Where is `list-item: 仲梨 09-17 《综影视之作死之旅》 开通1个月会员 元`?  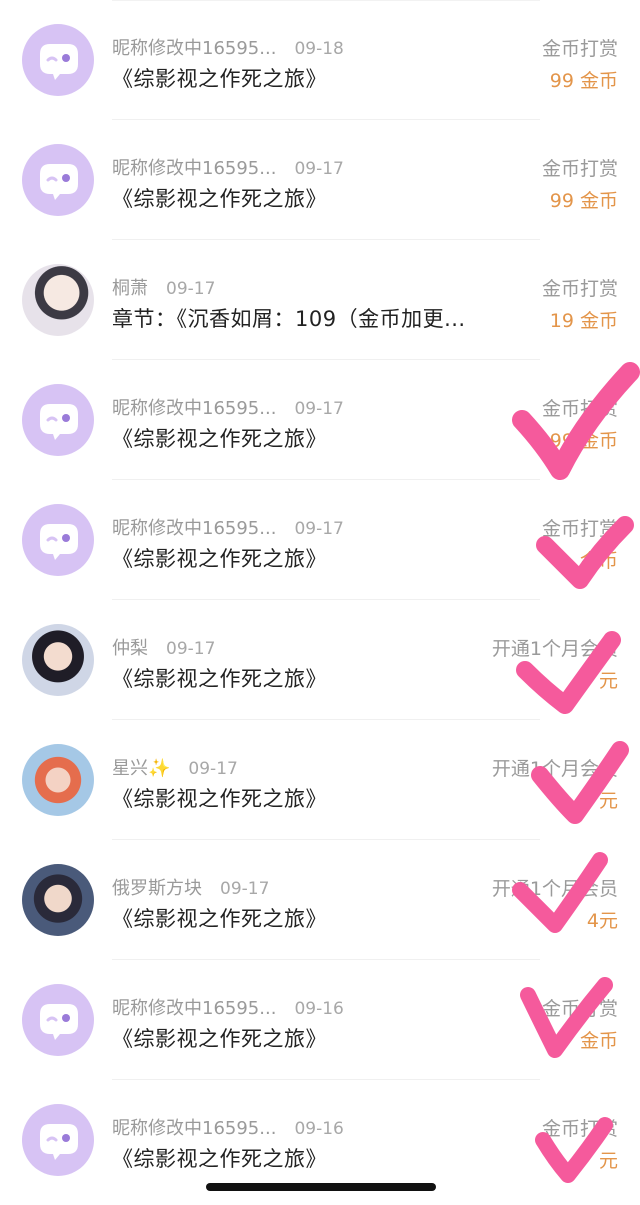
list-item: 仲梨 09-17 《综影视之作死之旅》 开通1个月会员 元 is located at coordinates (320, 660).